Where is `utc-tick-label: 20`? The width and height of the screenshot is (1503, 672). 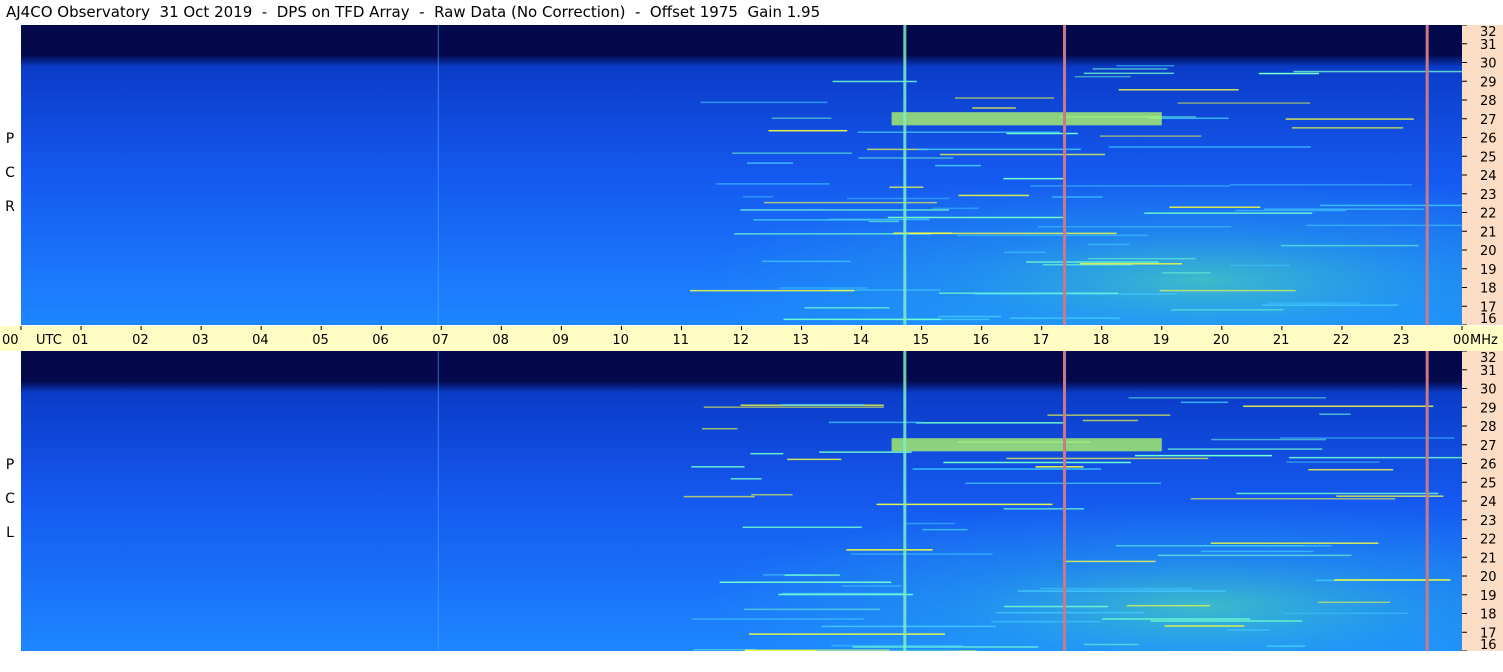 utc-tick-label: 20 is located at coordinates (1221, 340).